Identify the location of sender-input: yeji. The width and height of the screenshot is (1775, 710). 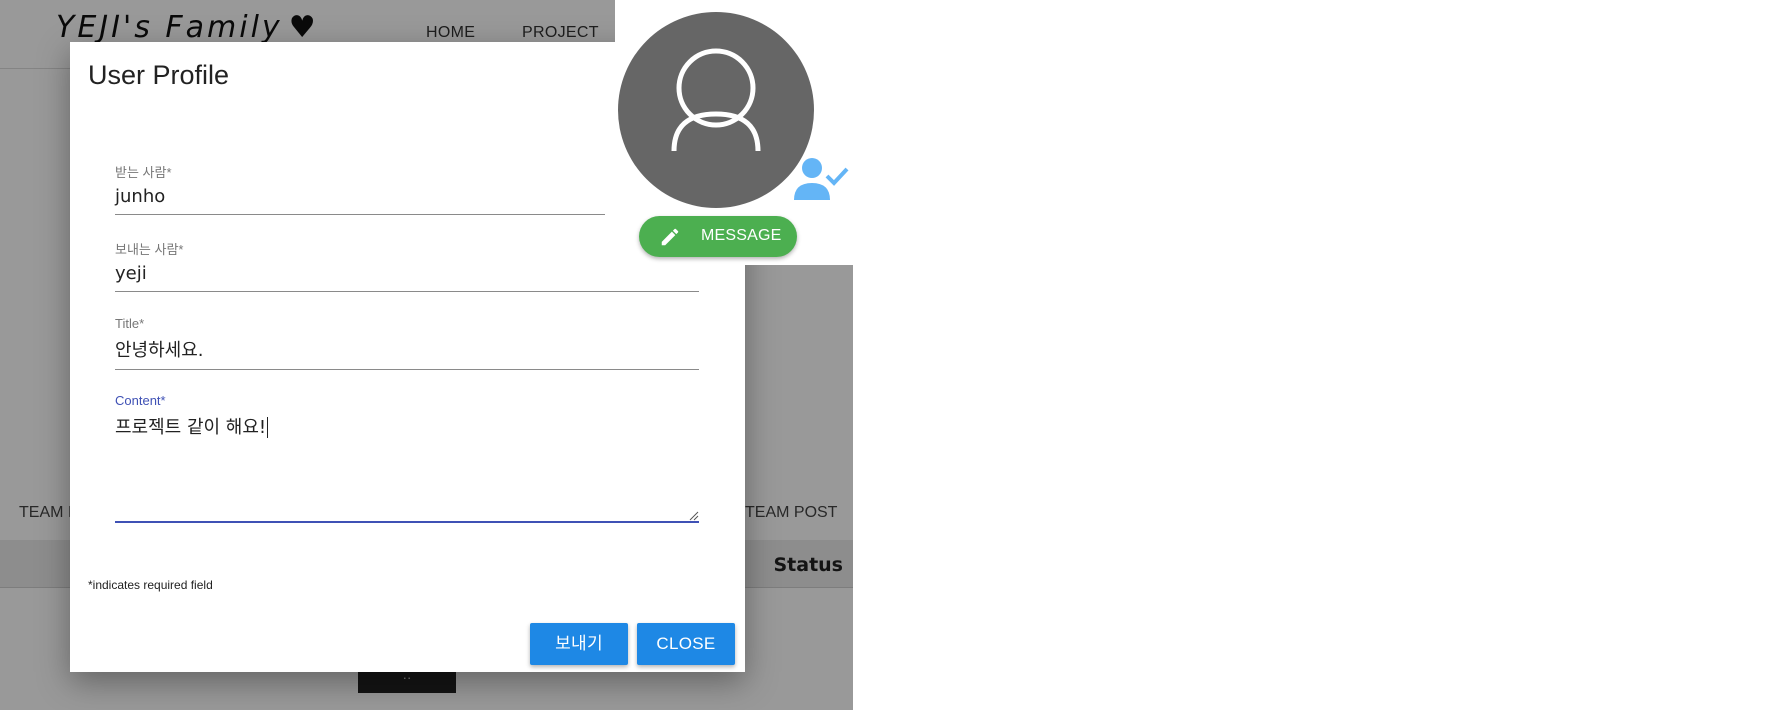
(407, 277).